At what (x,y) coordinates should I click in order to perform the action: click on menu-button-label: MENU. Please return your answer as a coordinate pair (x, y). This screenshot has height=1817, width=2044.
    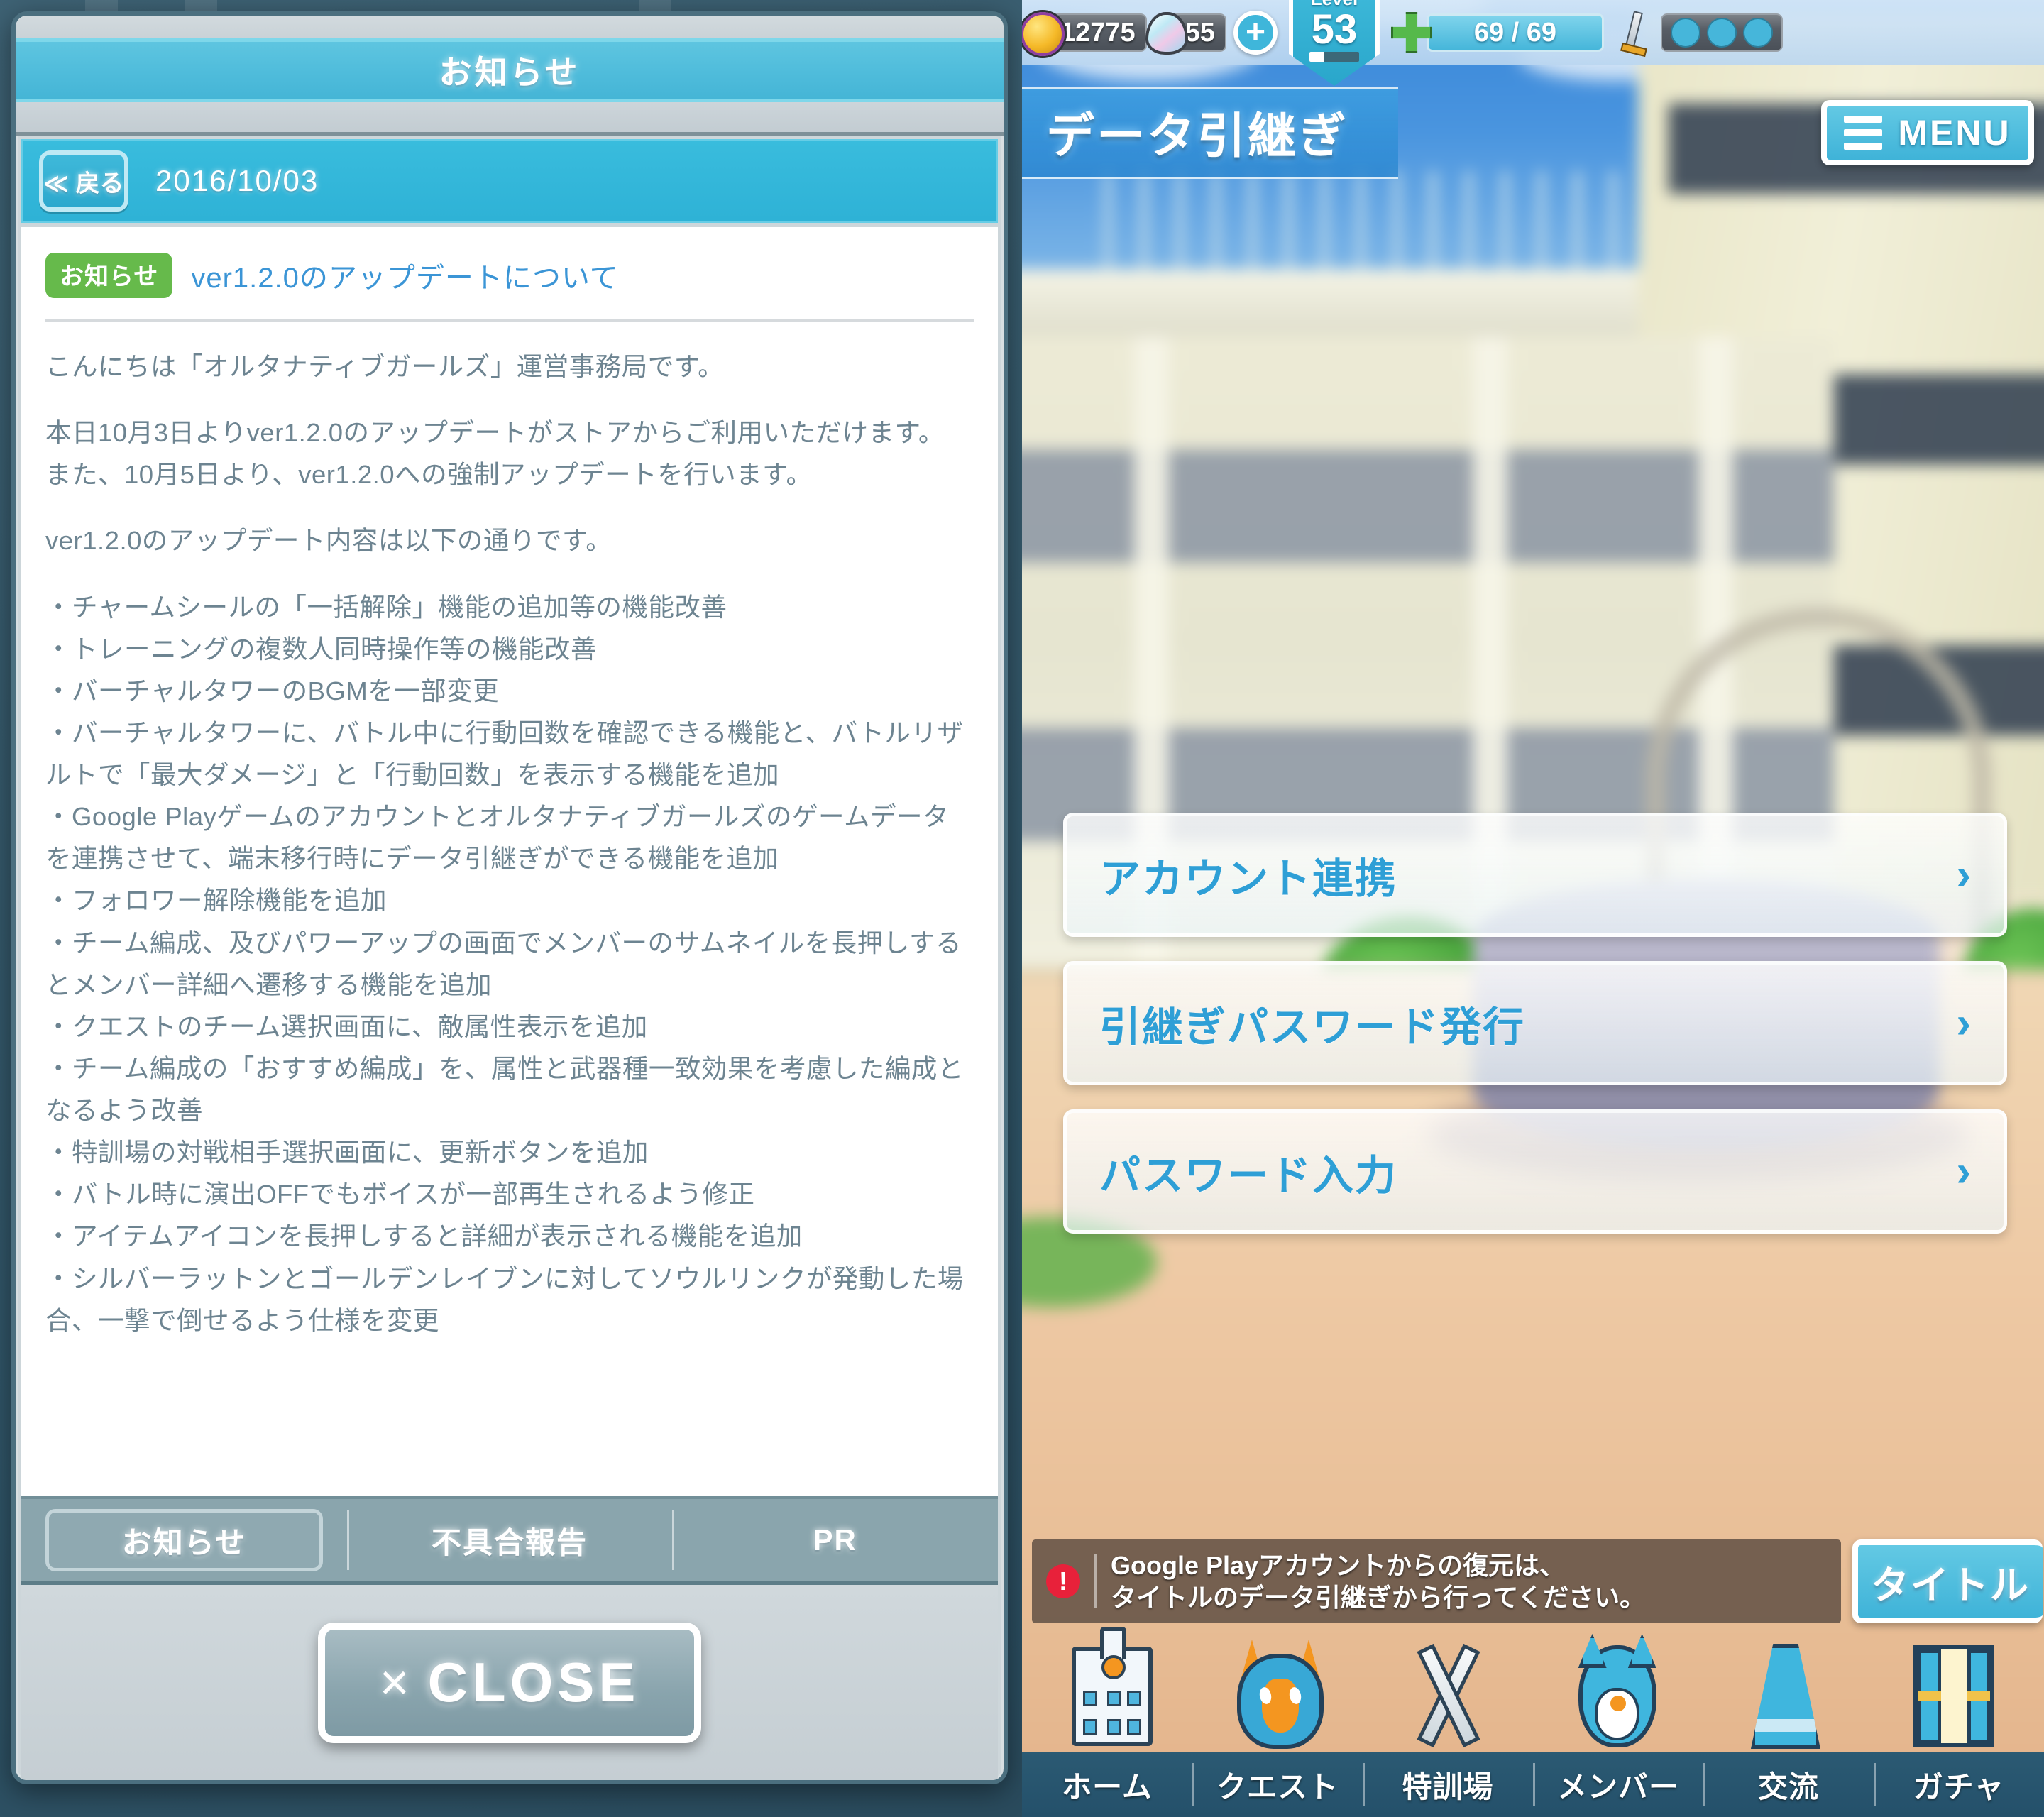
    Looking at the image, I should click on (1954, 133).